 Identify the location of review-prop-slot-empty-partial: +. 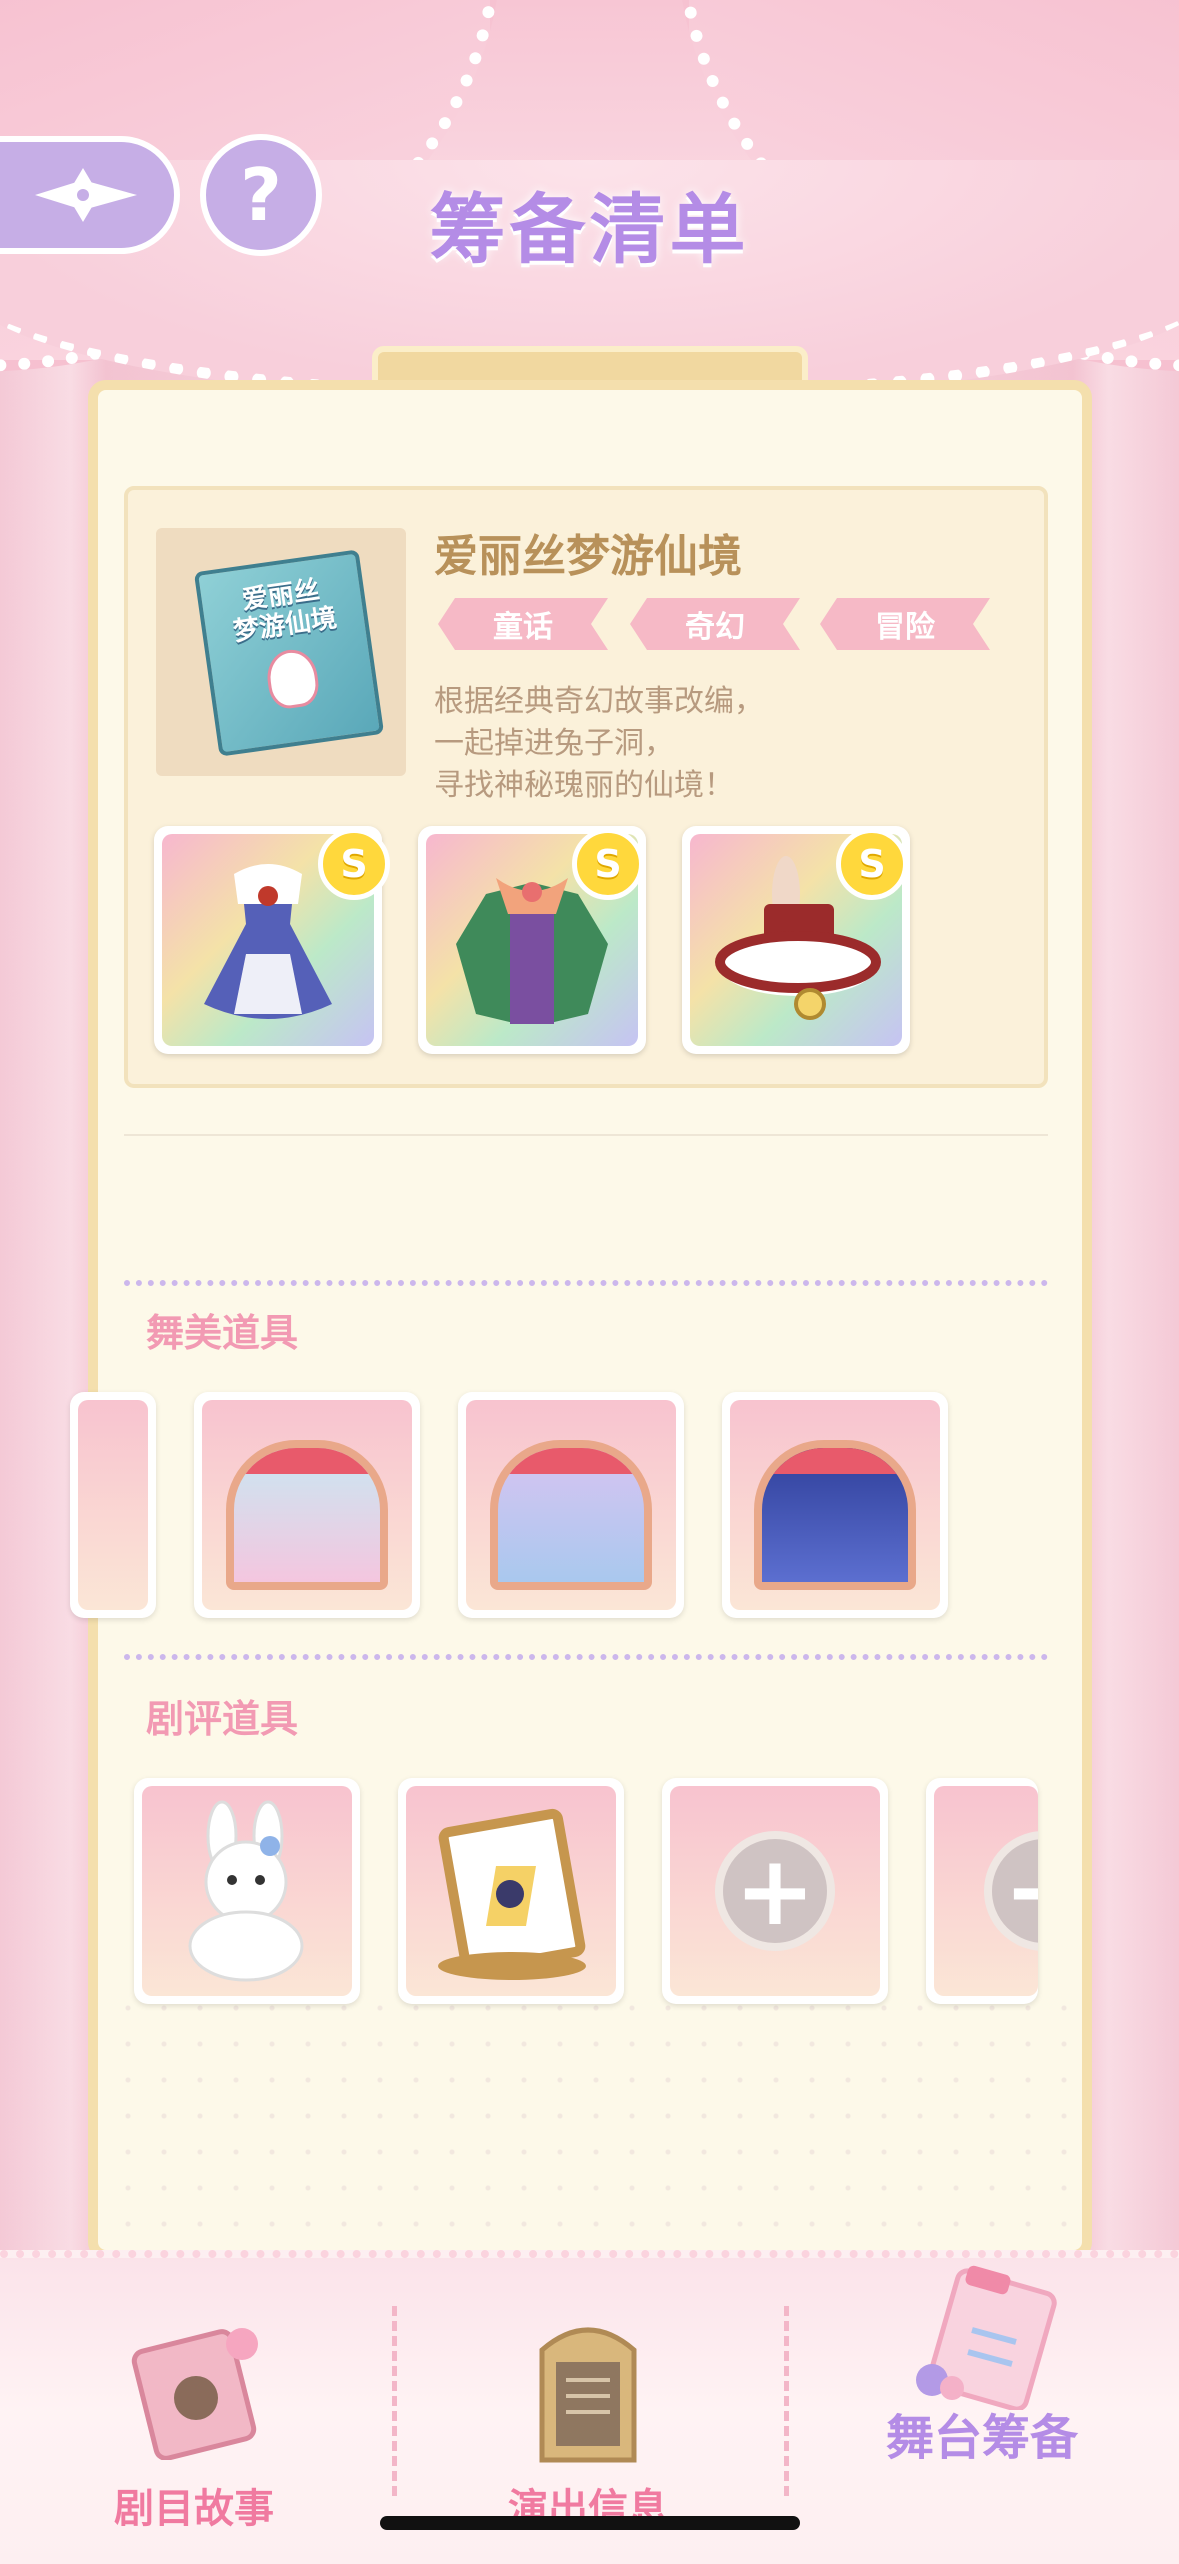
(982, 1891).